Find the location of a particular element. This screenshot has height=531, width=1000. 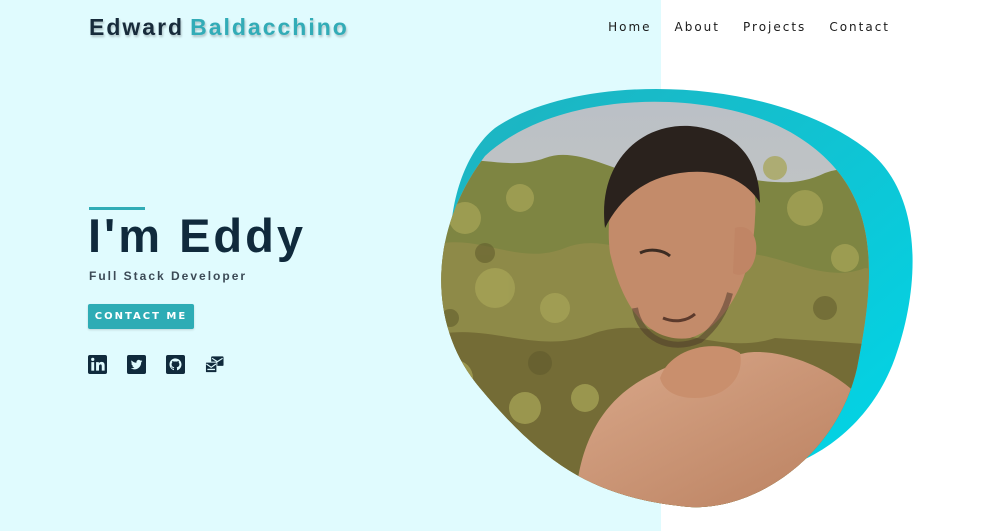

linkedin-link is located at coordinates (97, 364).